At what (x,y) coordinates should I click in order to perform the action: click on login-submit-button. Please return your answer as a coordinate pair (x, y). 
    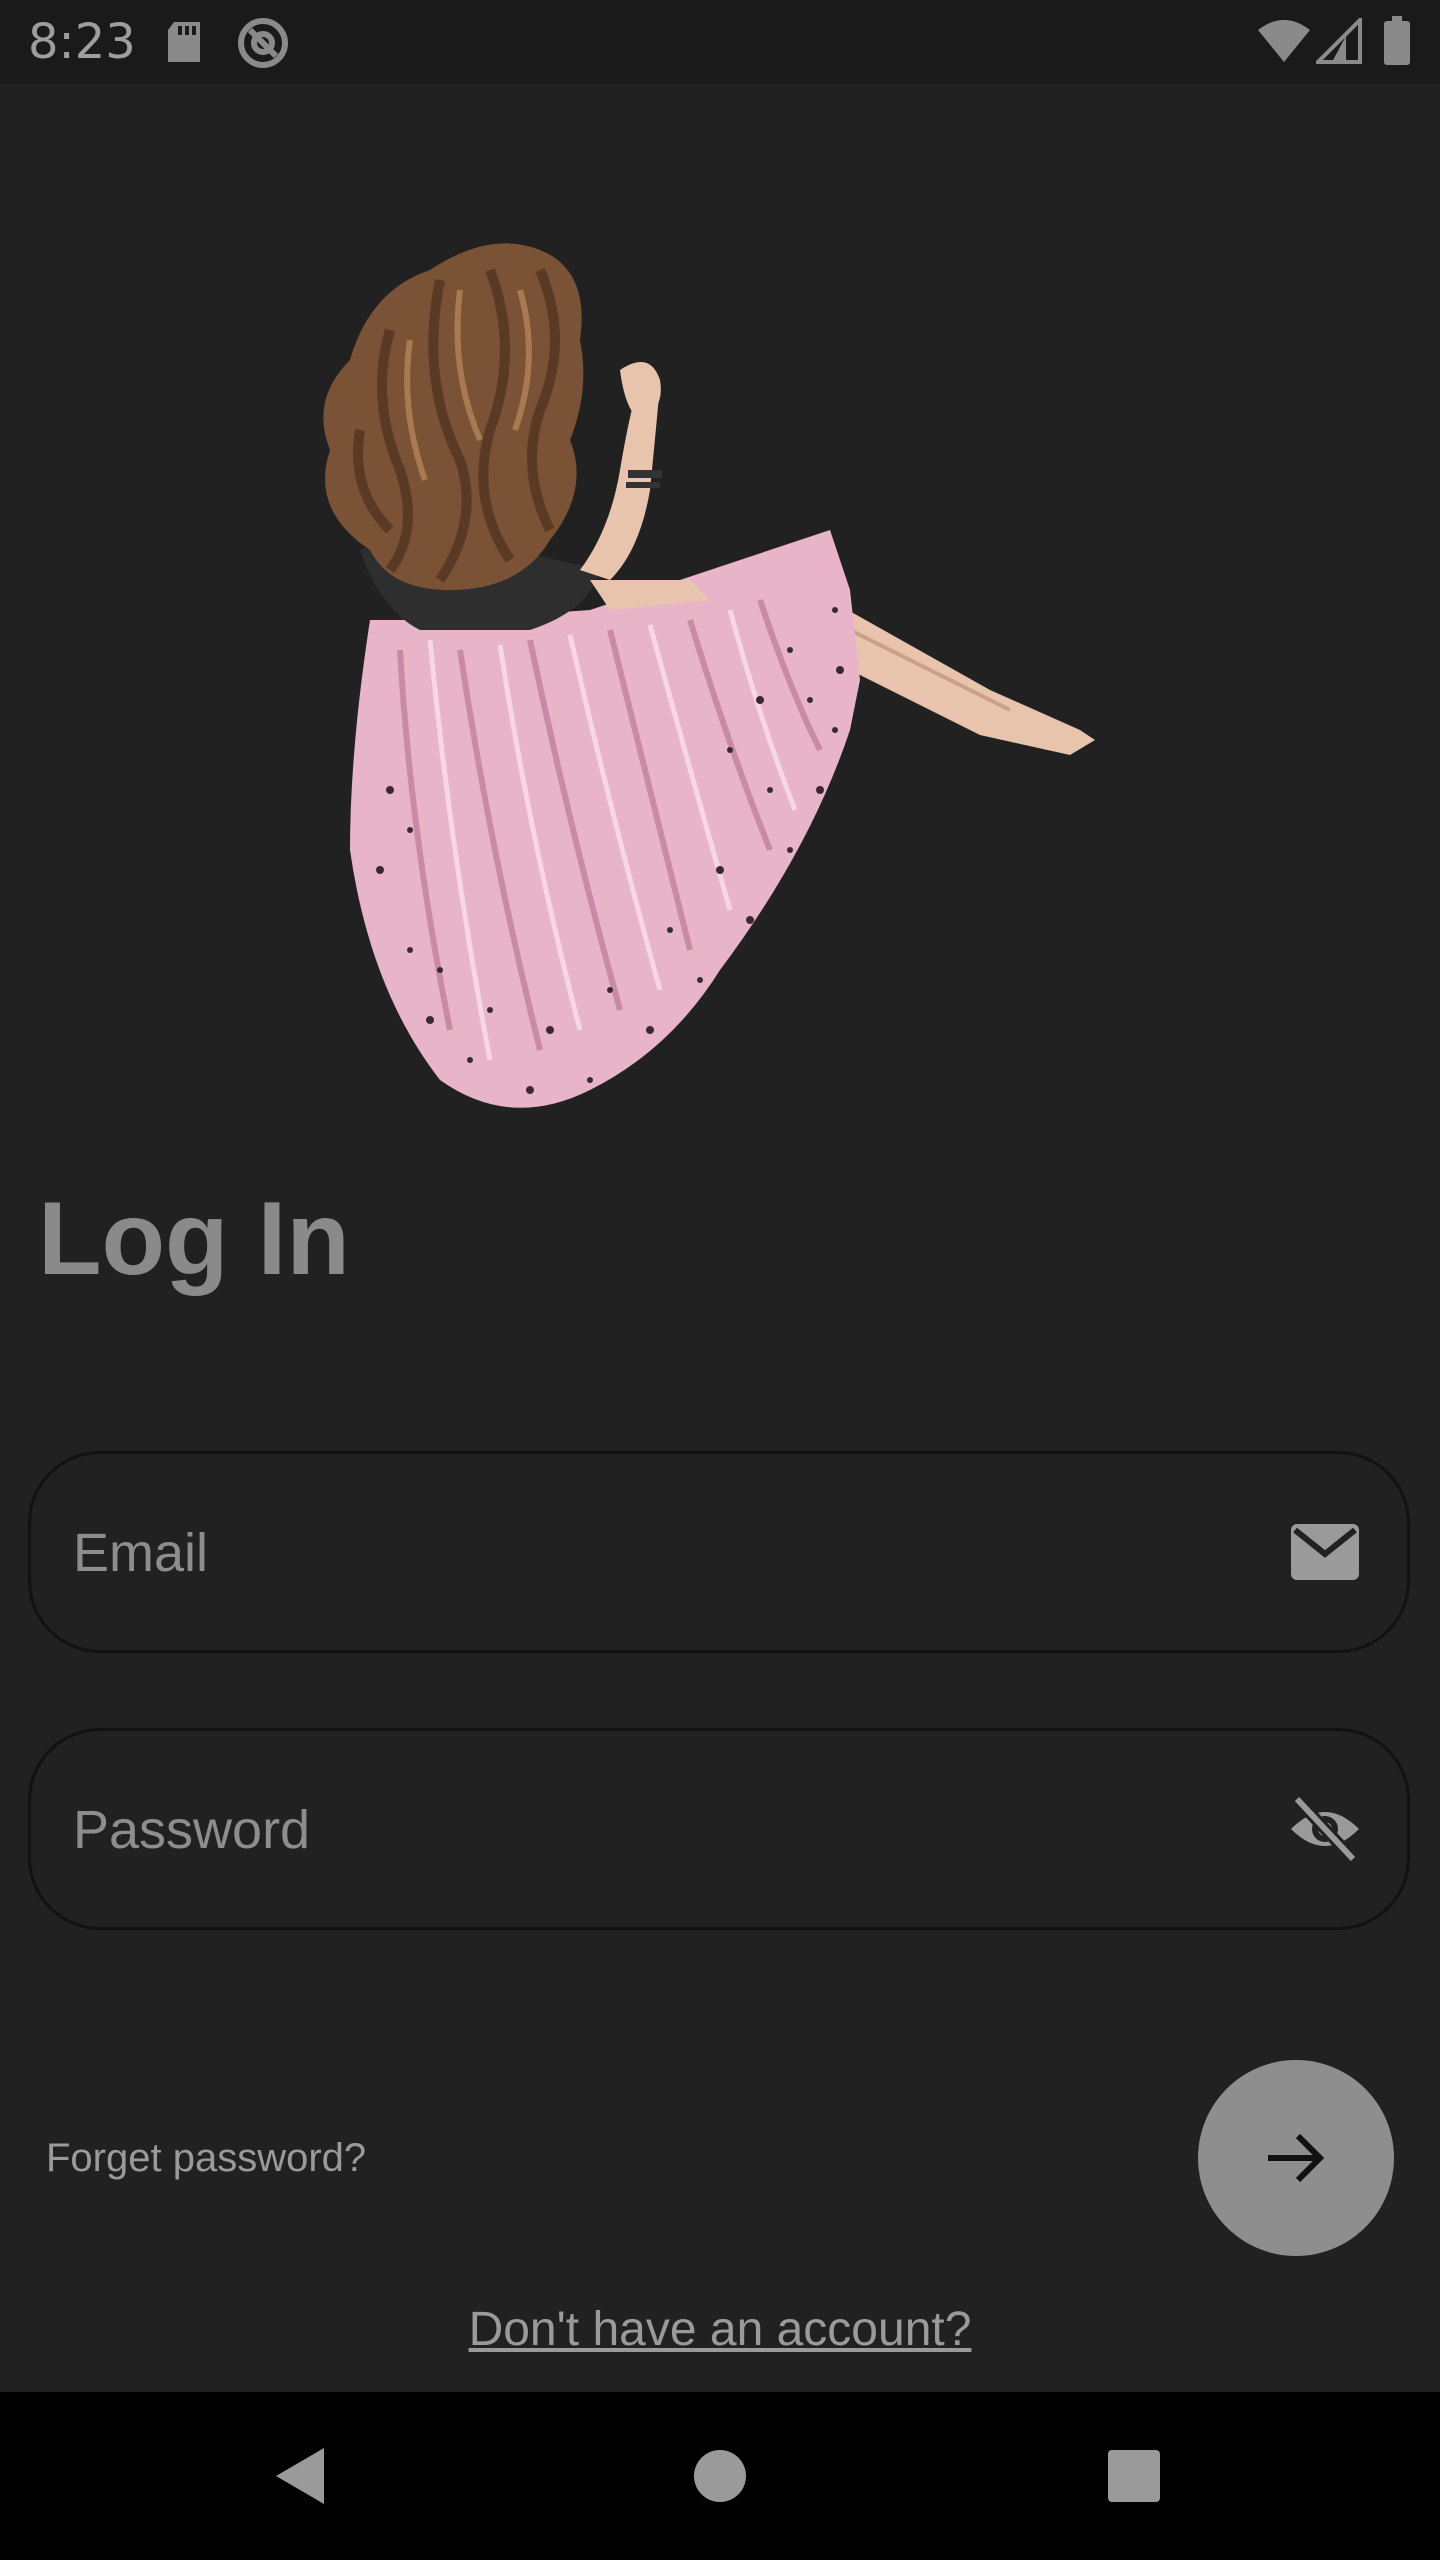
    Looking at the image, I should click on (1296, 2158).